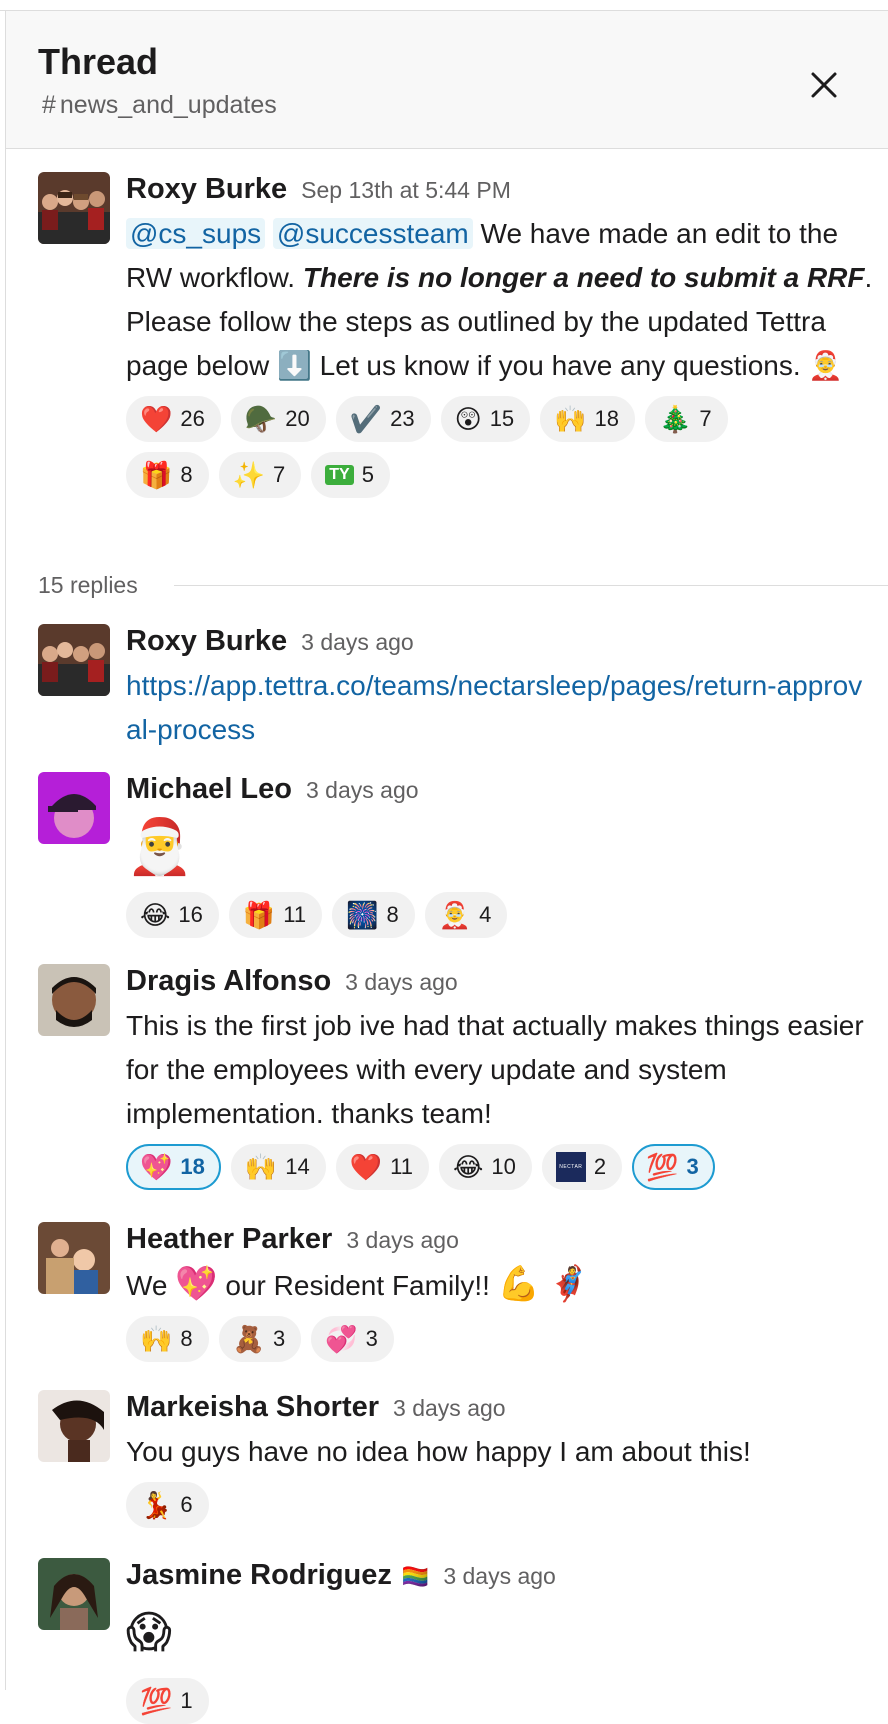  What do you see at coordinates (98, 61) in the screenshot?
I see `thread-title: Thread` at bounding box center [98, 61].